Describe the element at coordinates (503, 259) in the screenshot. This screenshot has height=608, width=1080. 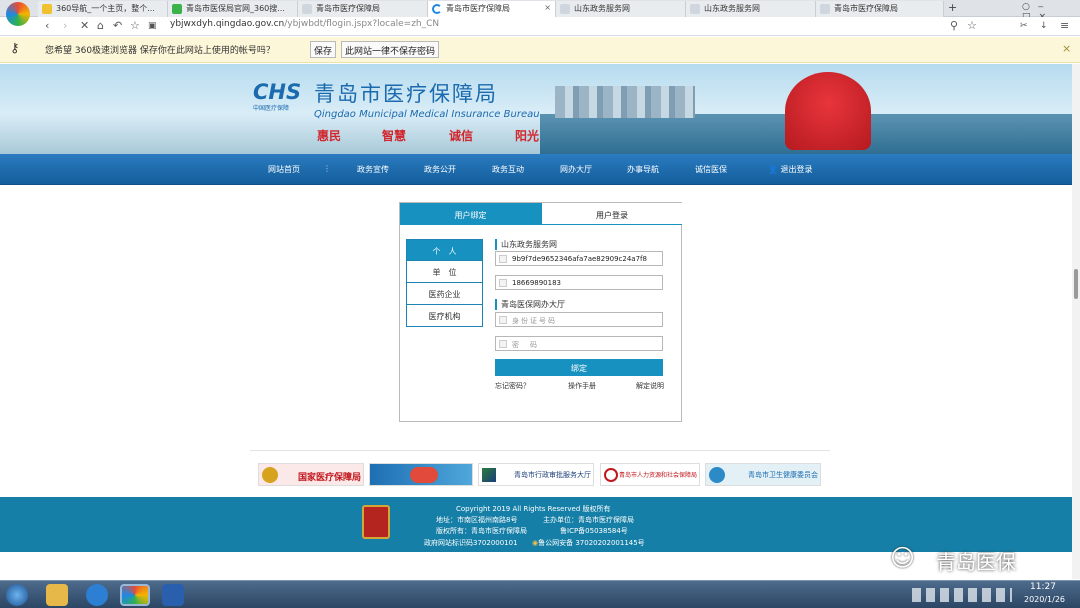
I see `user-icon` at that location.